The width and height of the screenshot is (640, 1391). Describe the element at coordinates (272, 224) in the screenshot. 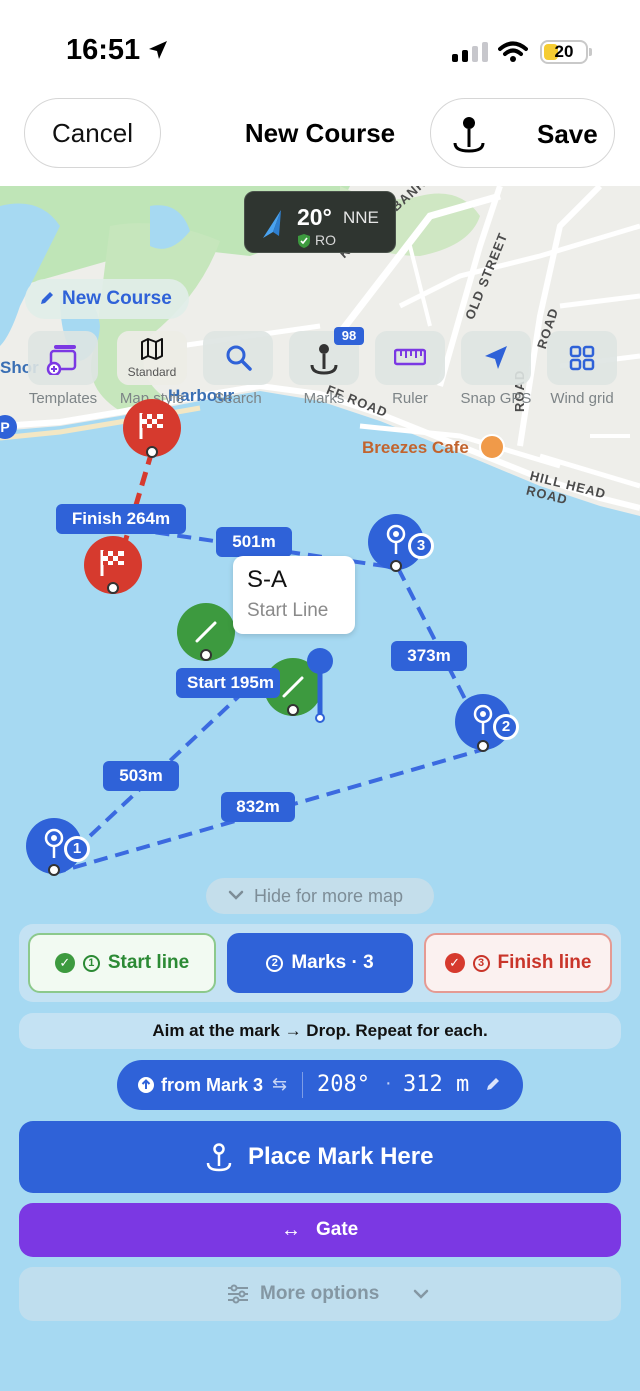

I see `wind-arrow-icon` at that location.